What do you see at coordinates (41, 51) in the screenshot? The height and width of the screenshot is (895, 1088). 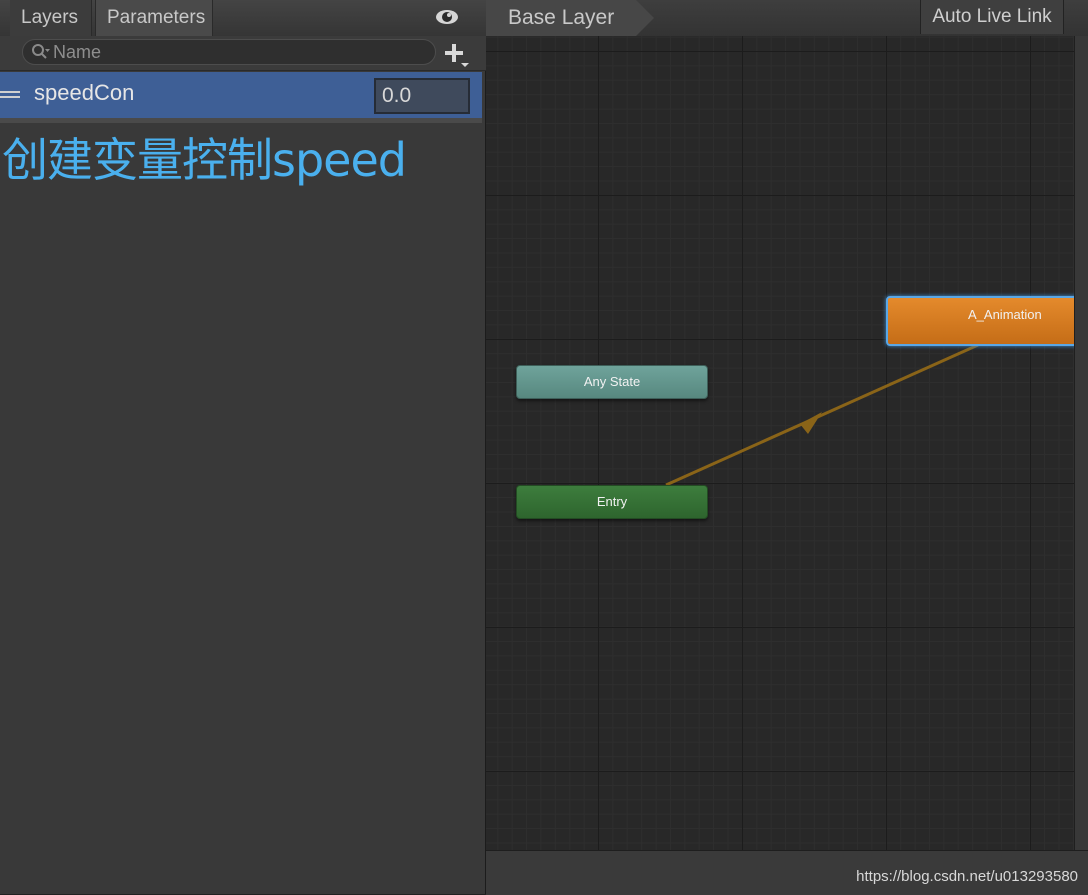 I see `search-icon` at bounding box center [41, 51].